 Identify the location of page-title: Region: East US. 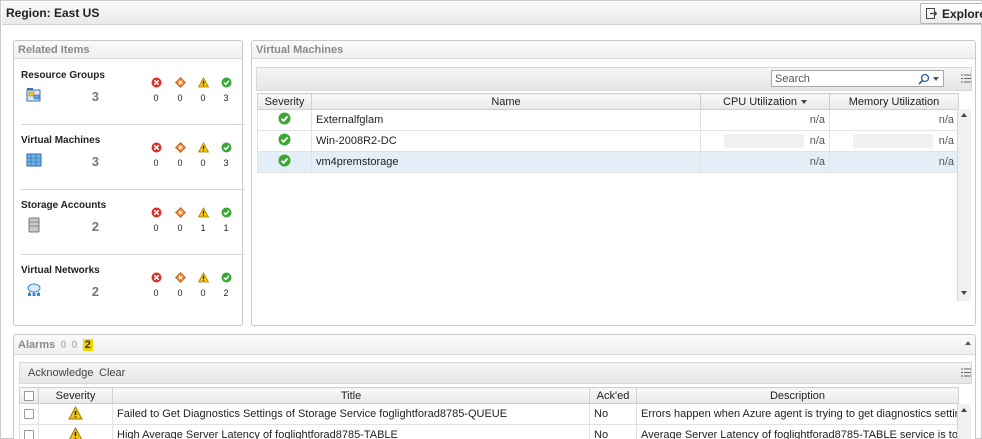
(53, 13).